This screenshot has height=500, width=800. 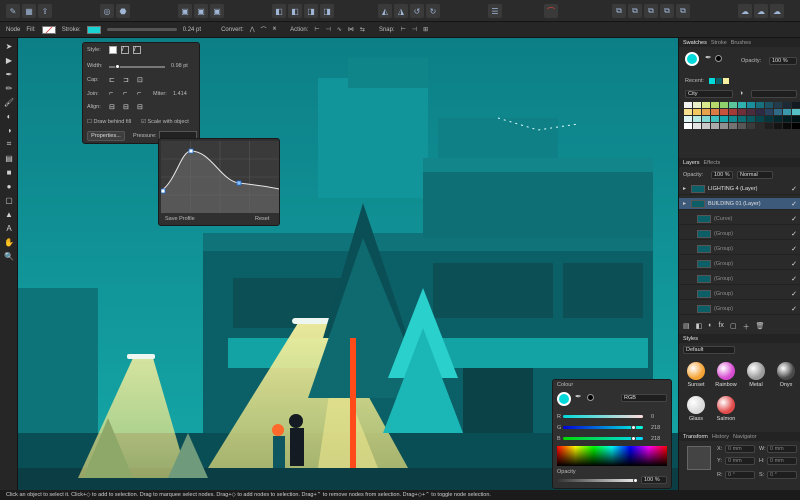 What do you see at coordinates (633, 438) in the screenshot?
I see `b-slider-knob` at bounding box center [633, 438].